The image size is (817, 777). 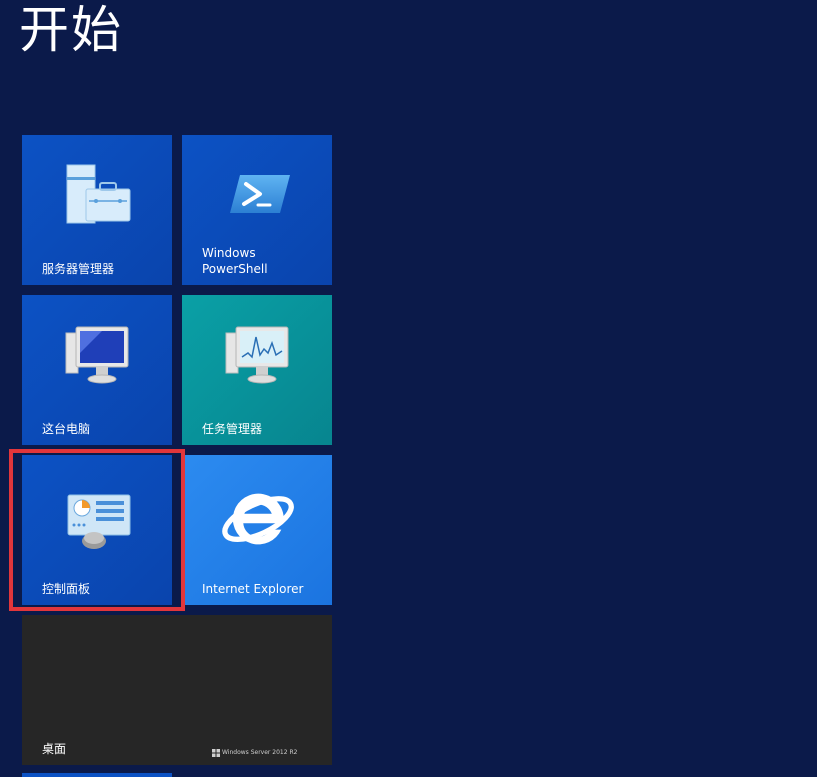 I want to click on start-screen-title: 开始, so click(x=71, y=30).